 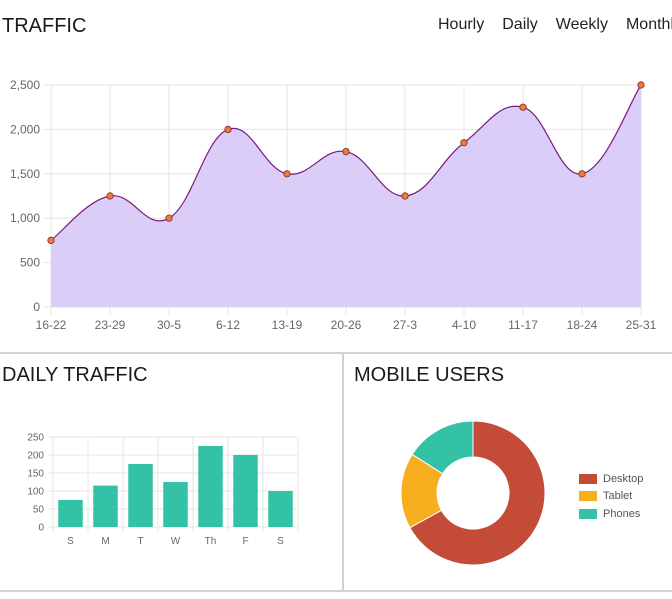 What do you see at coordinates (287, 325) in the screenshot?
I see `x-tick-label: 13-19` at bounding box center [287, 325].